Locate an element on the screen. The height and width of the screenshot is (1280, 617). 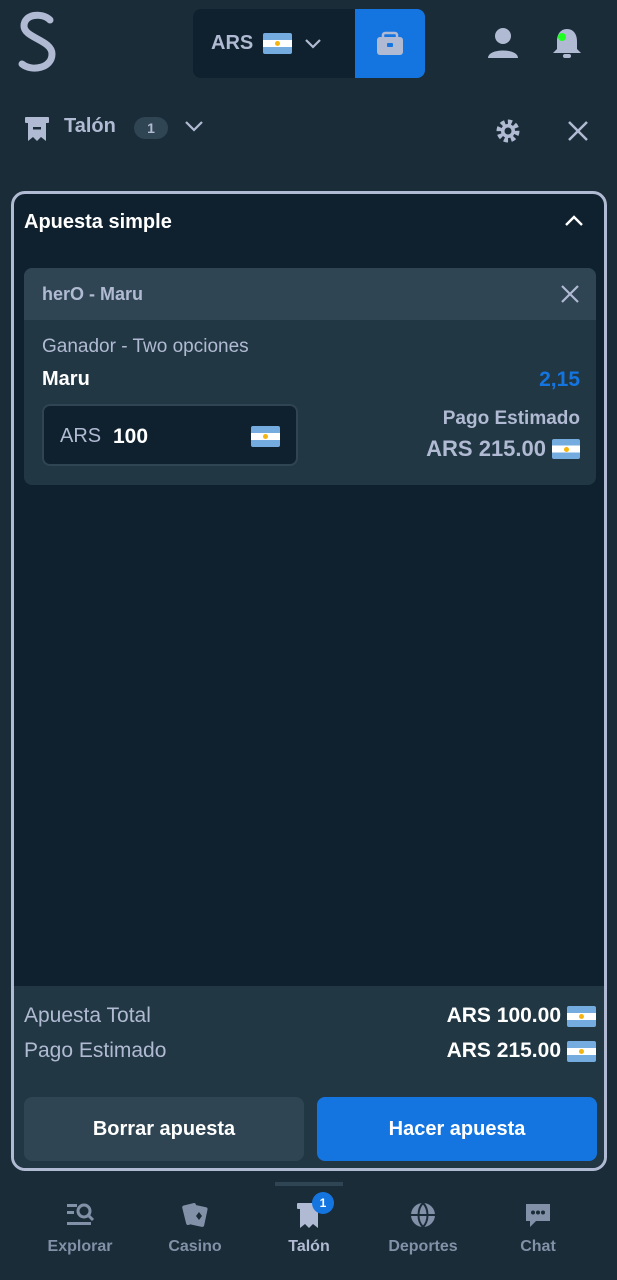
estimated-payout: ARS 215.00 is located at coordinates (503, 449).